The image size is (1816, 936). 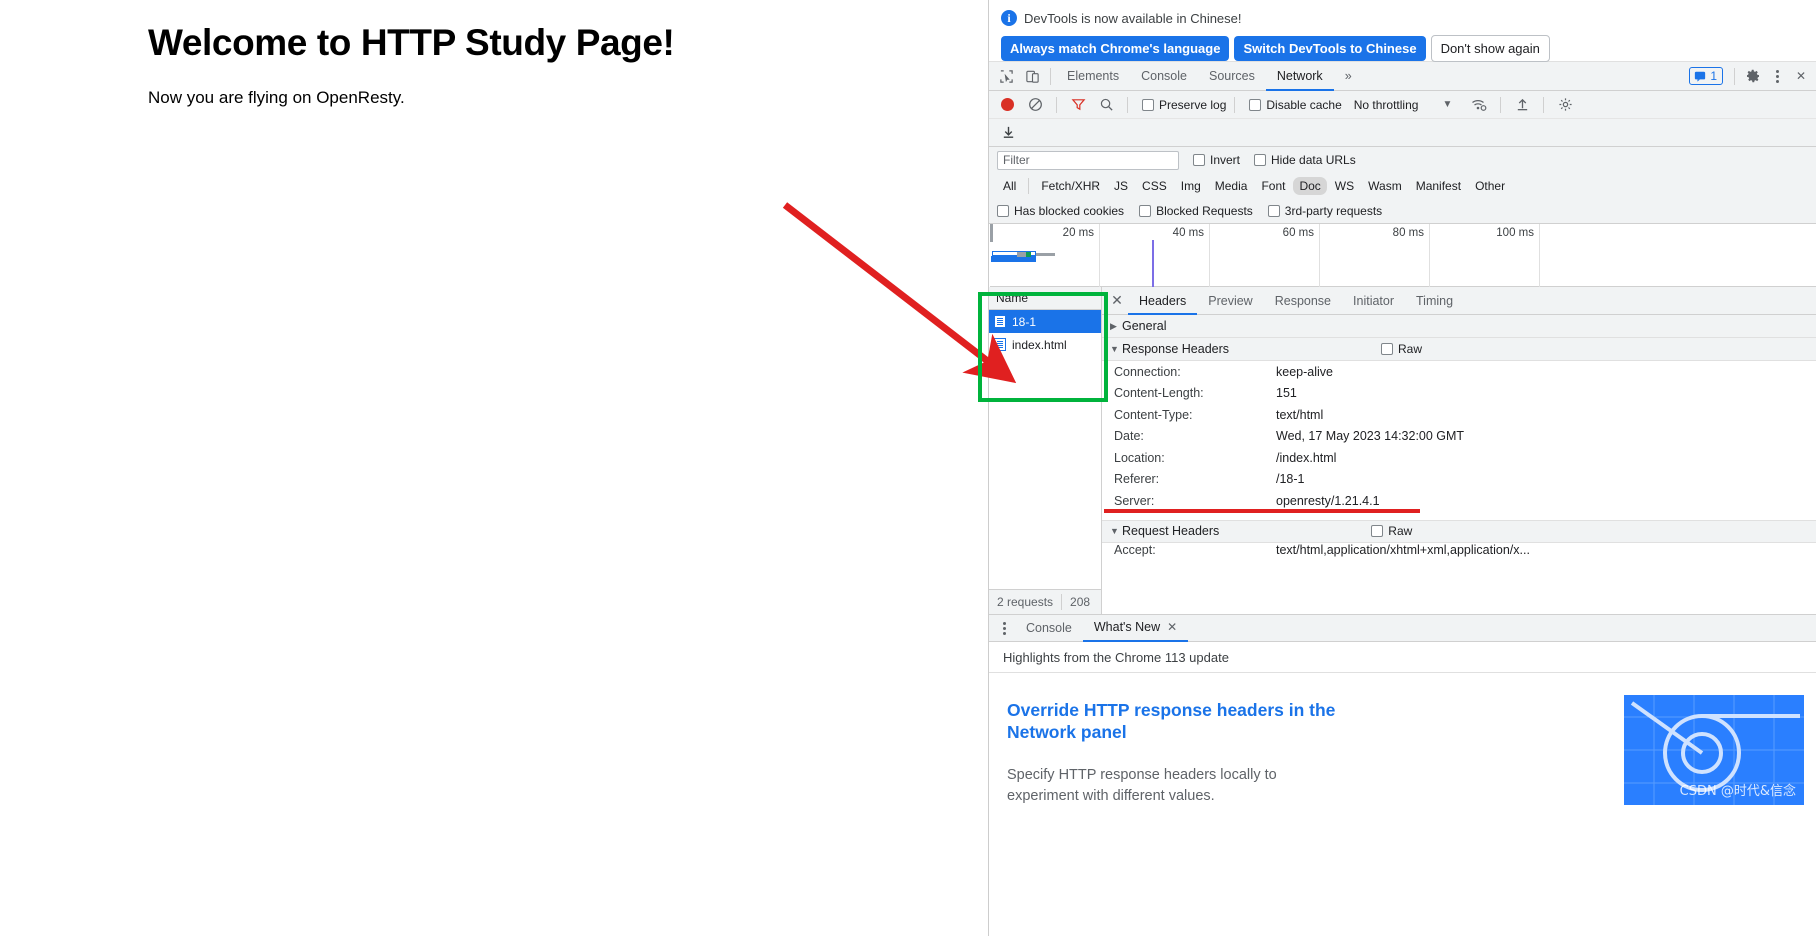 What do you see at coordinates (1434, 301) in the screenshot?
I see `detail-tab-timing: Timing` at bounding box center [1434, 301].